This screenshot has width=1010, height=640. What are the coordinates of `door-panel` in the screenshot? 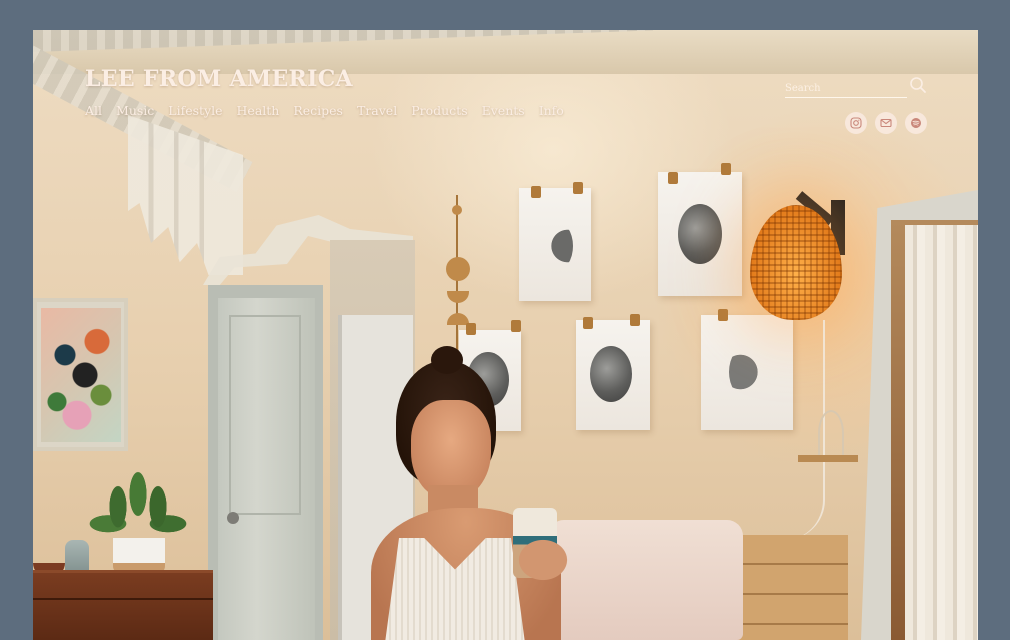 It's located at (265, 415).